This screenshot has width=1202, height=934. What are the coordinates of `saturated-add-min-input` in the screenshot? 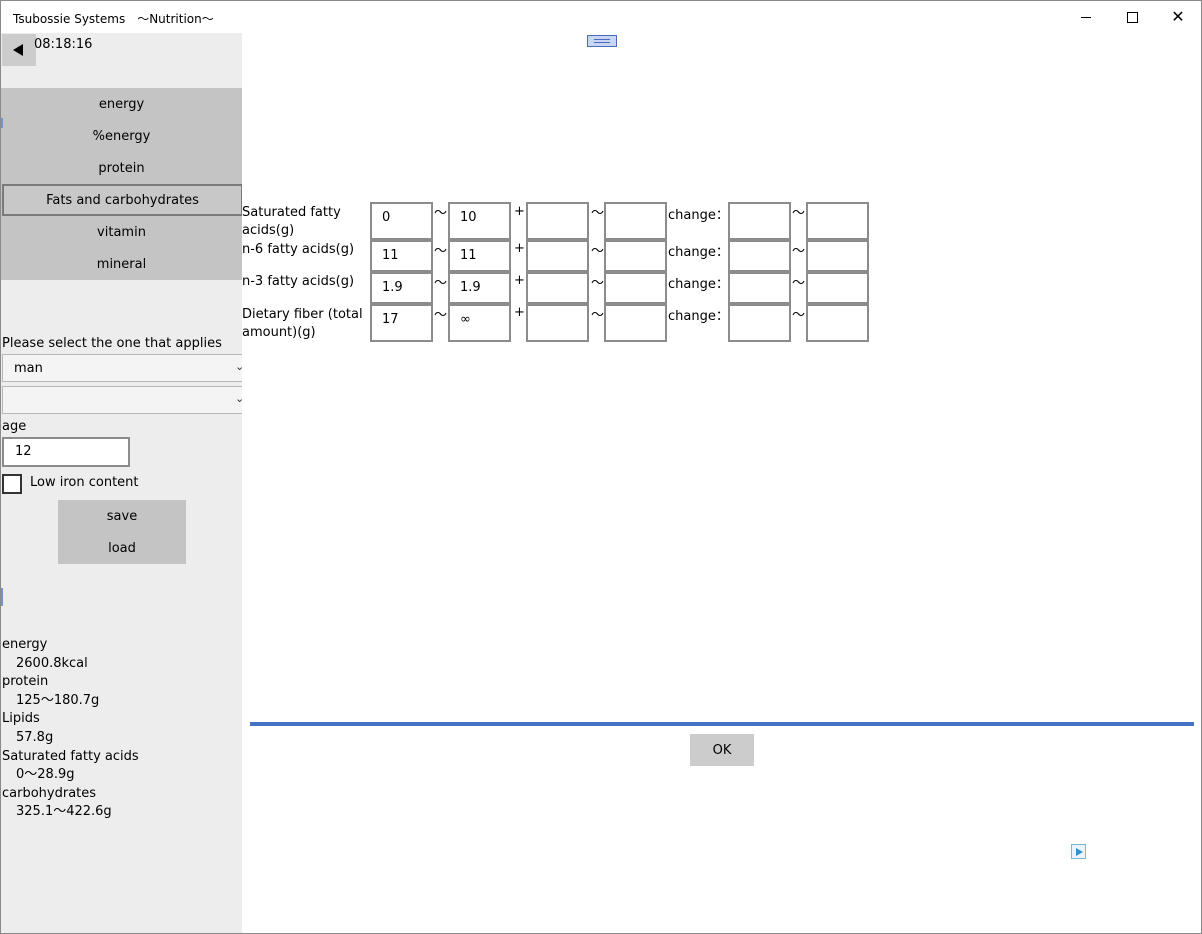 It's located at (557, 221).